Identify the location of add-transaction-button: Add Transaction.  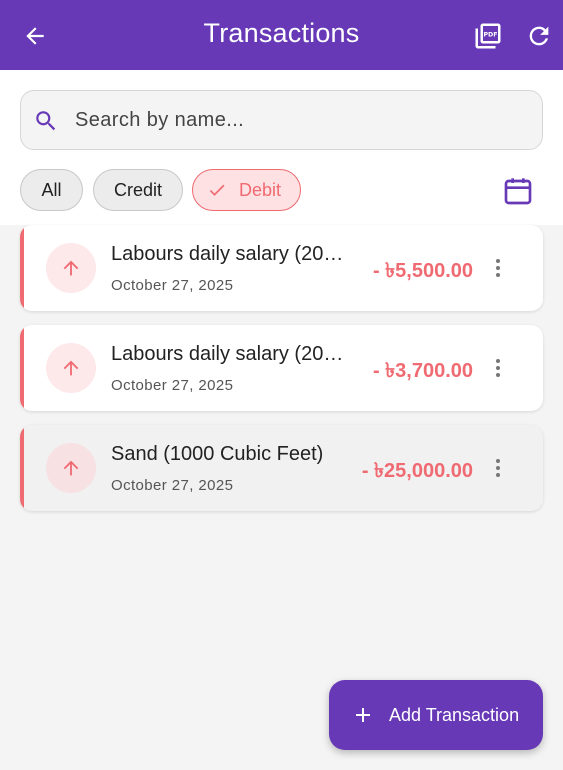
(436, 715).